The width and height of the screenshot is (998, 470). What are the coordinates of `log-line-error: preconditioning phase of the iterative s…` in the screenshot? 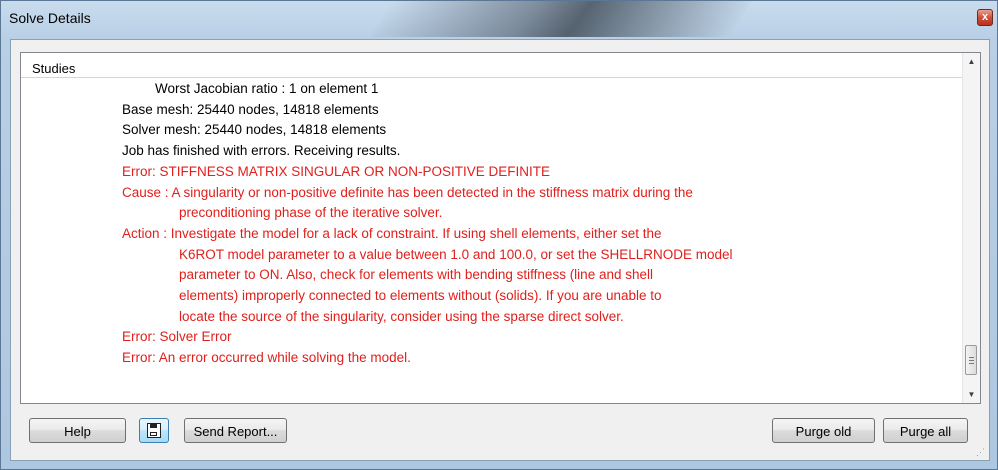 It's located at (311, 213).